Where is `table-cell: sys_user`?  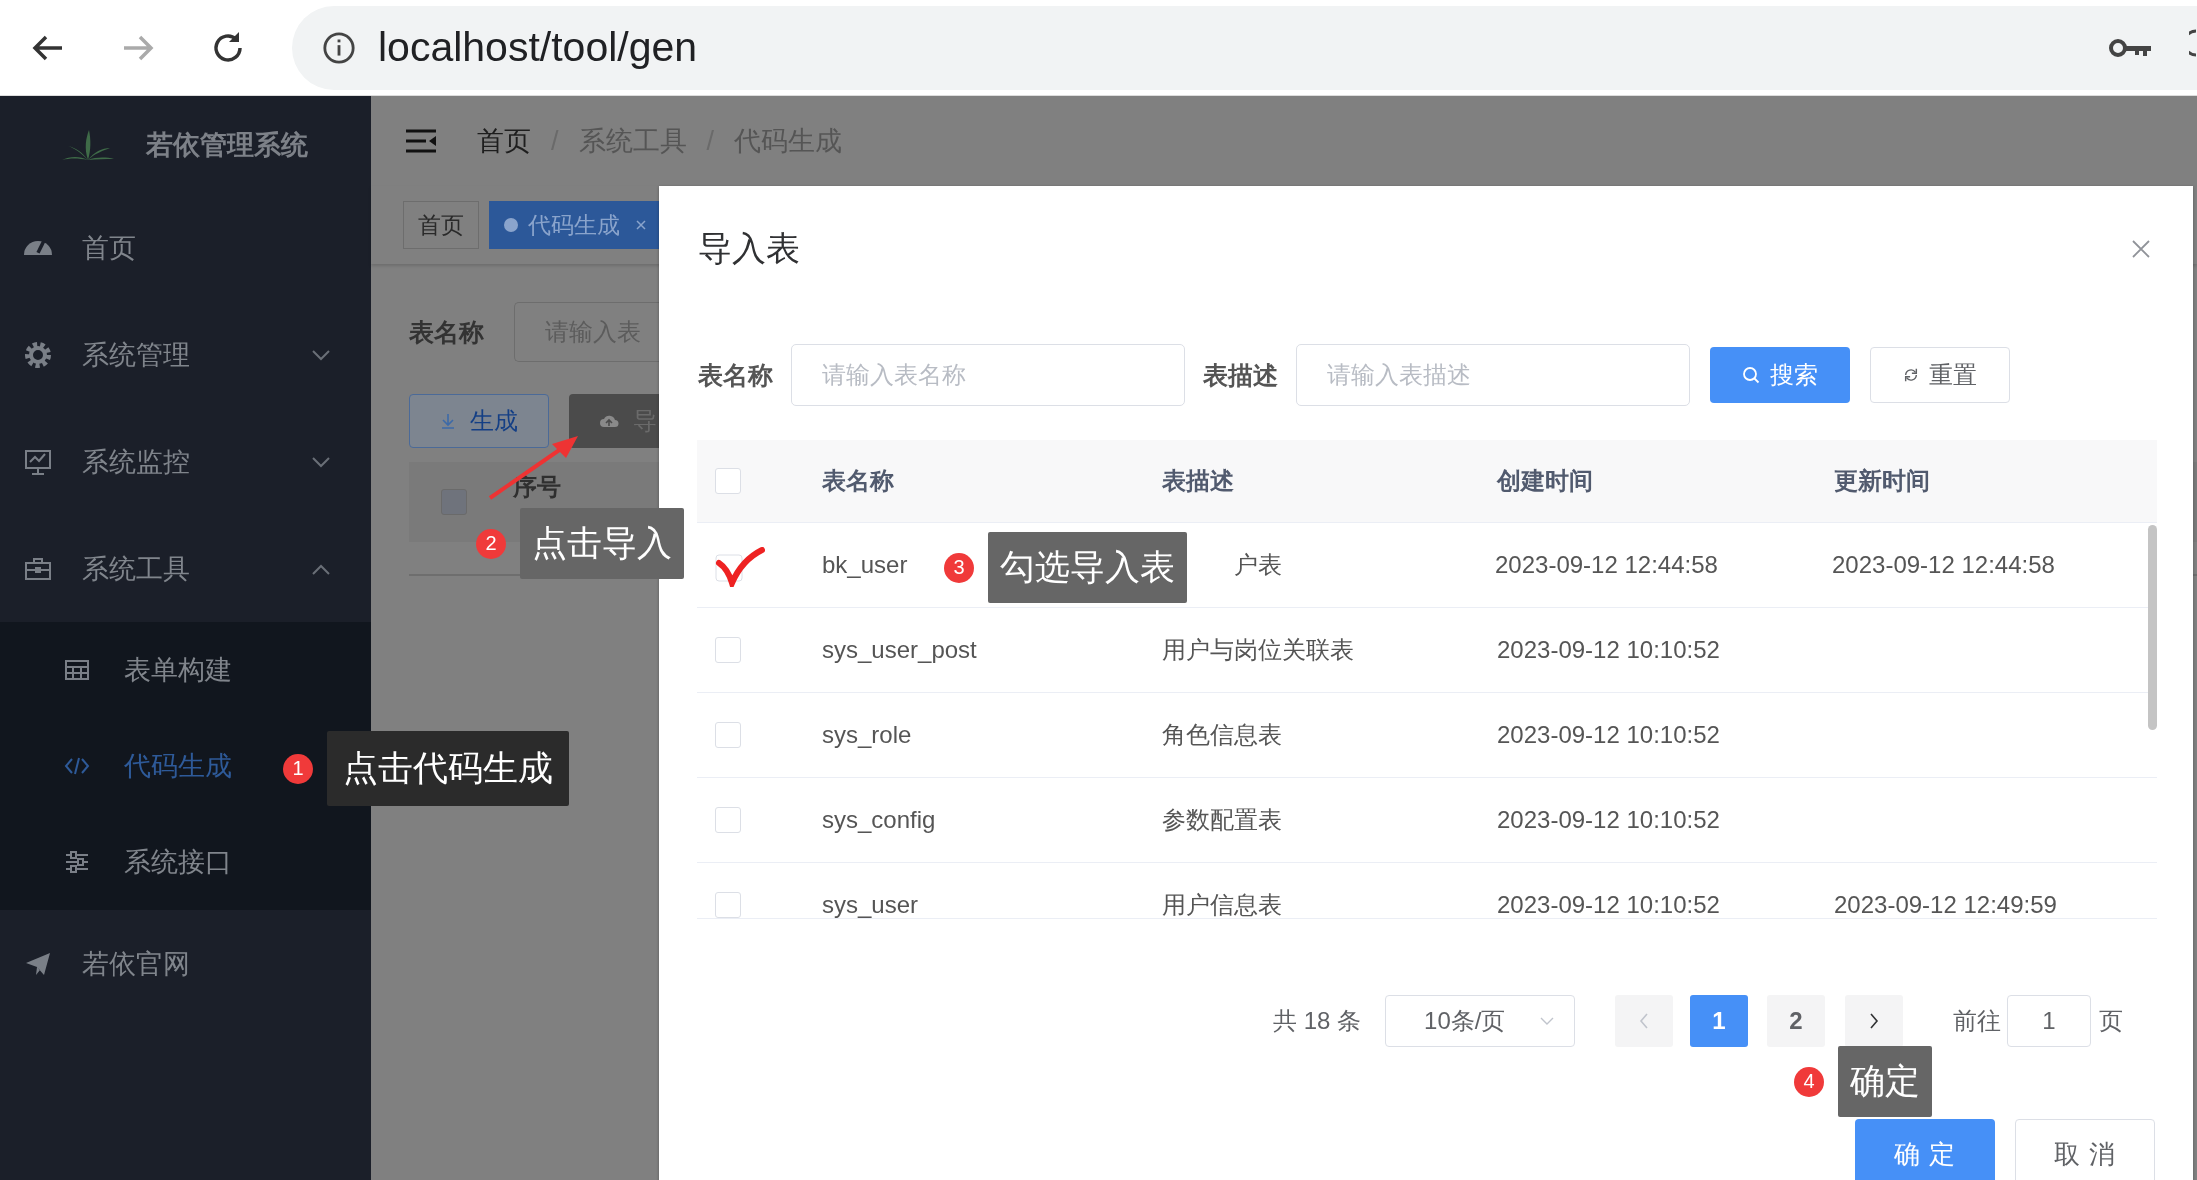 table-cell: sys_user is located at coordinates (870, 904).